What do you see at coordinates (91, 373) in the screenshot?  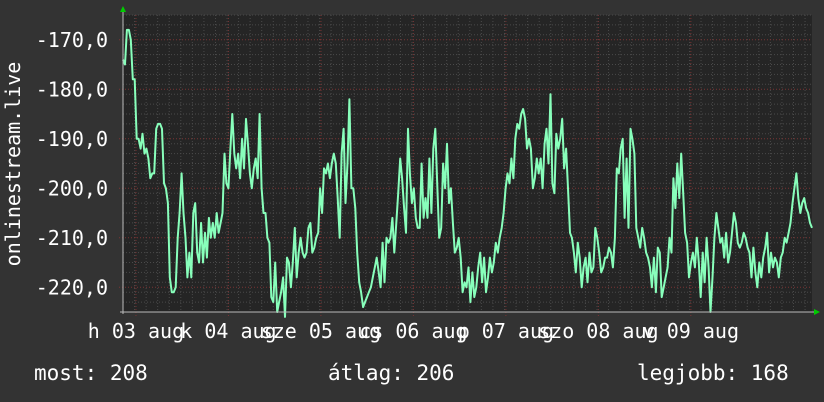 I see `stat-current: most: 208` at bounding box center [91, 373].